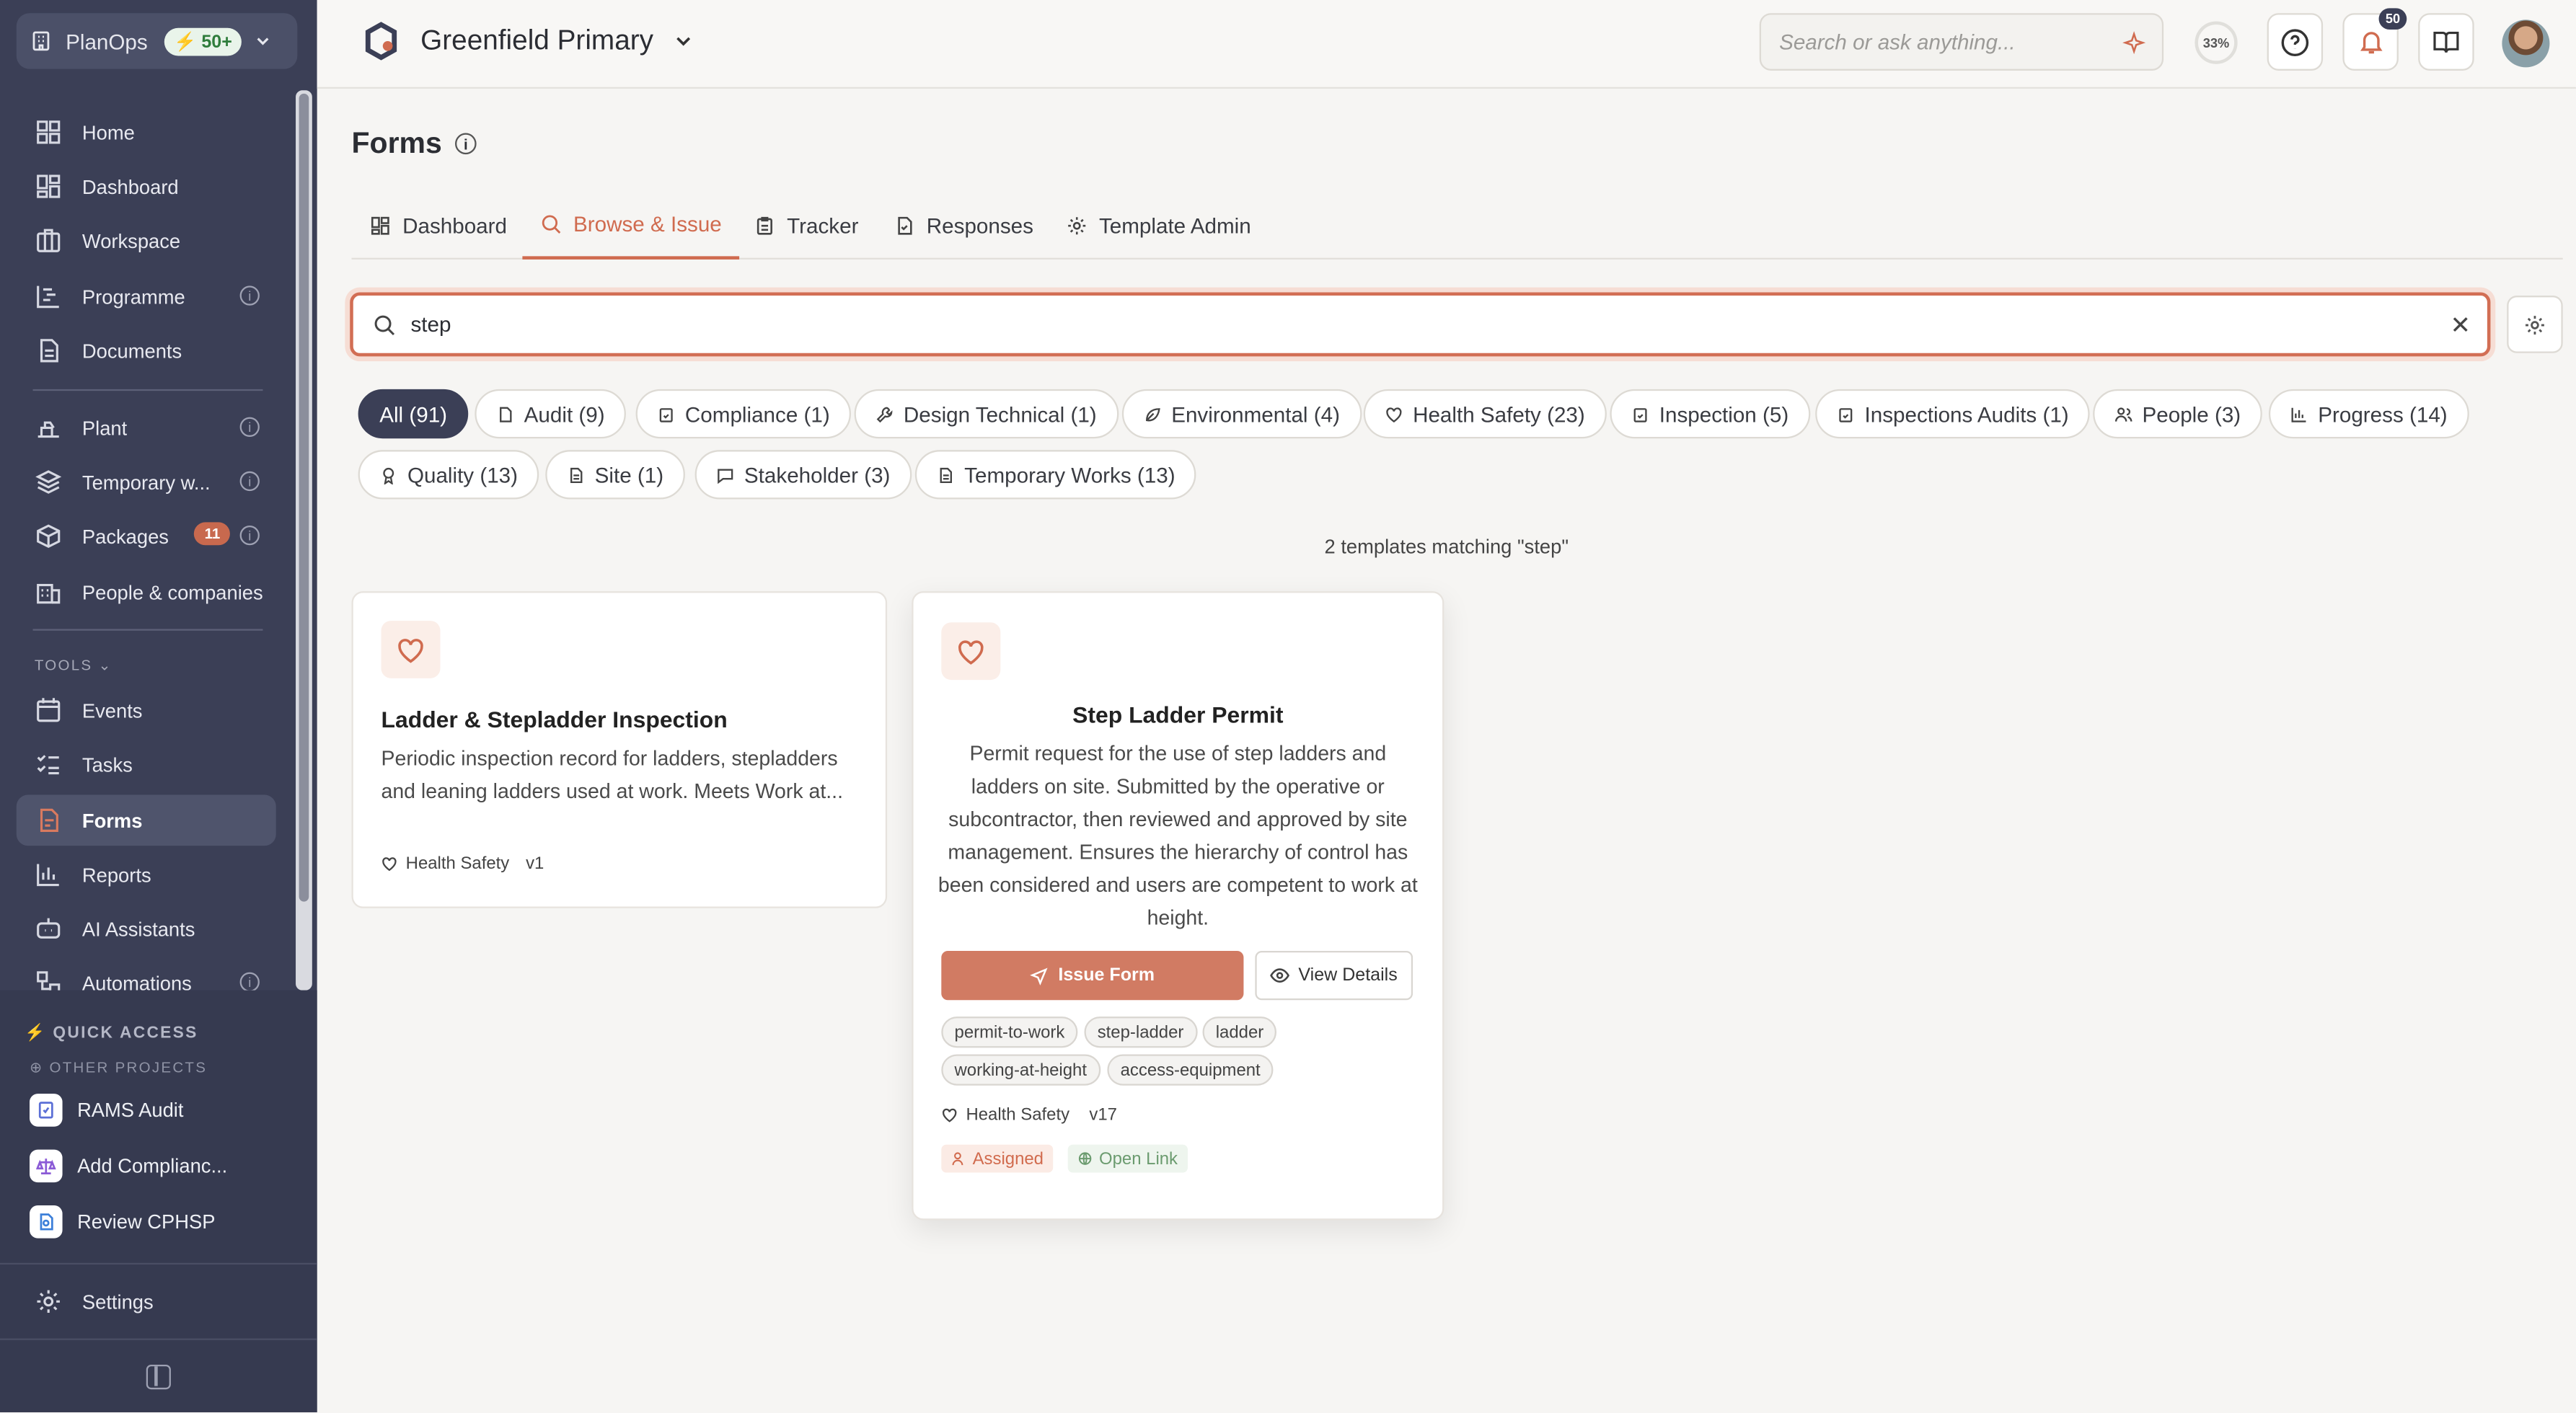 This screenshot has height=1413, width=2576. I want to click on template-search-input: step ✕, so click(1420, 324).